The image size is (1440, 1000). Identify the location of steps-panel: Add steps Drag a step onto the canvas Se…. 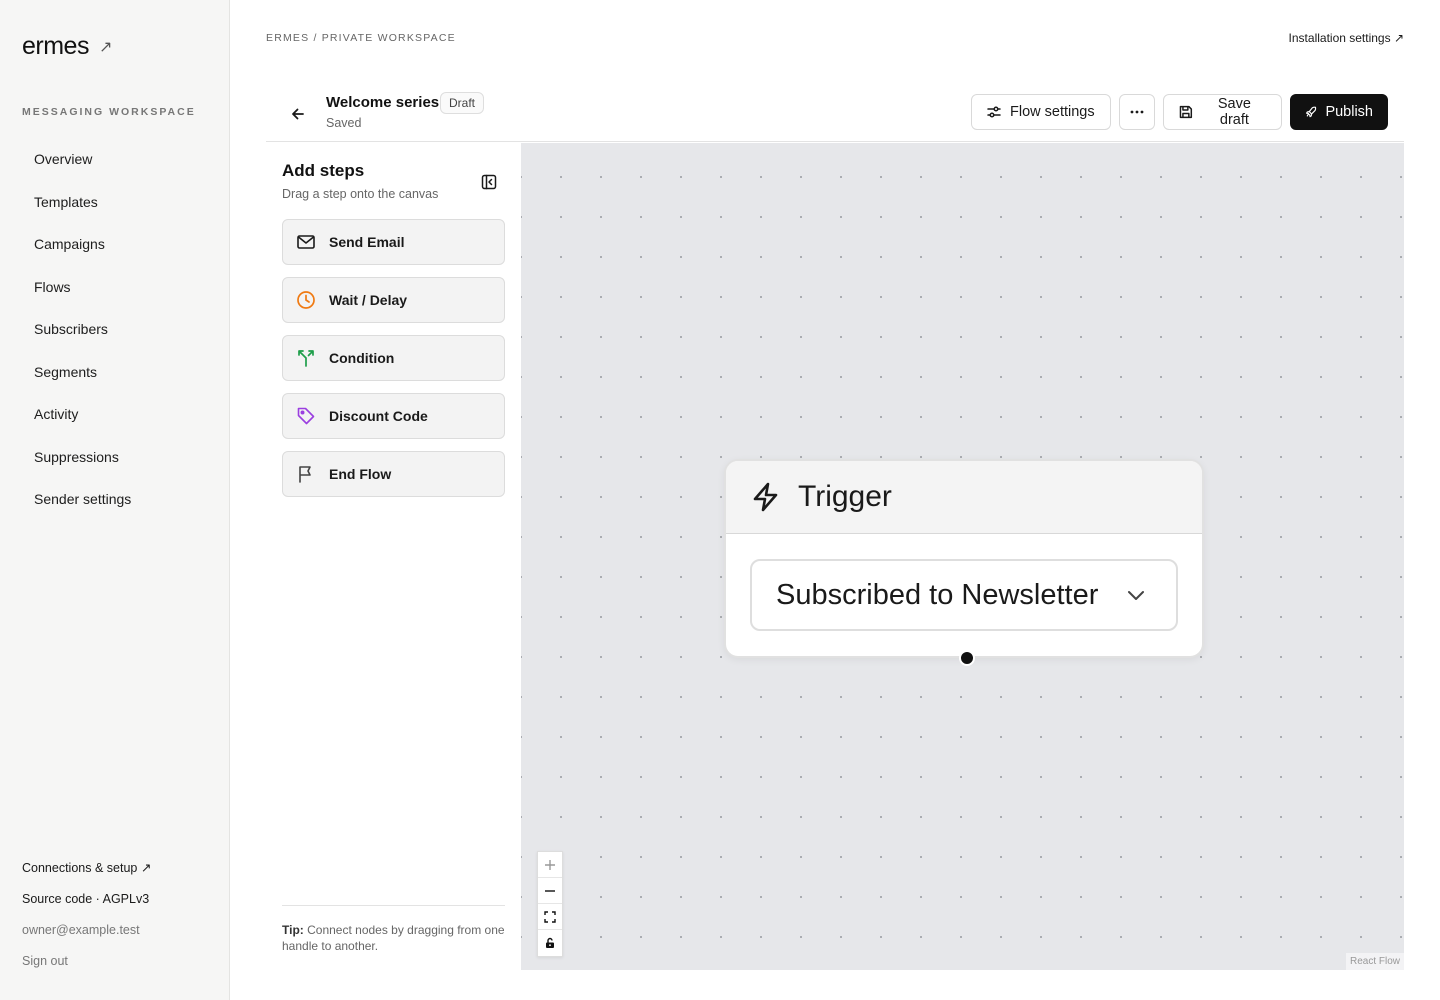
(393, 556).